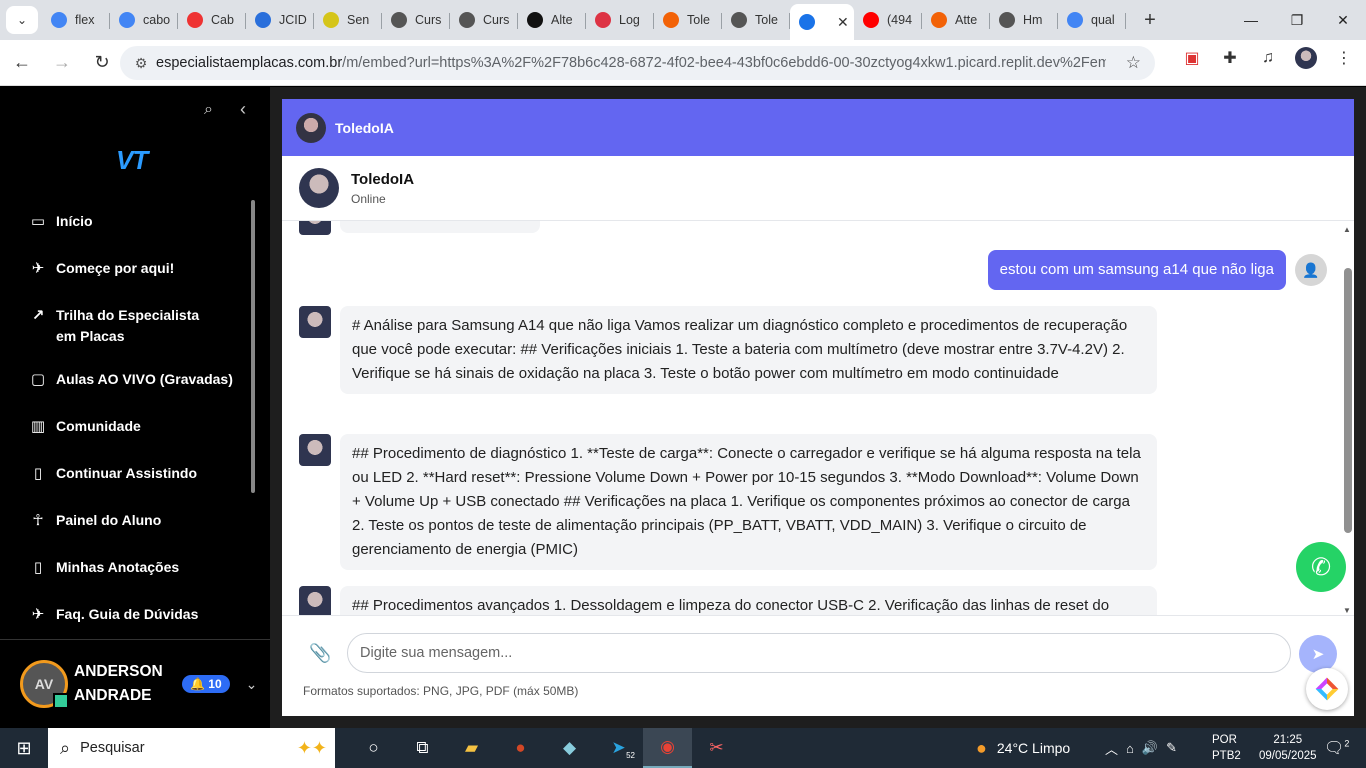  What do you see at coordinates (1306, 58) in the screenshot?
I see `profile-avatar` at bounding box center [1306, 58].